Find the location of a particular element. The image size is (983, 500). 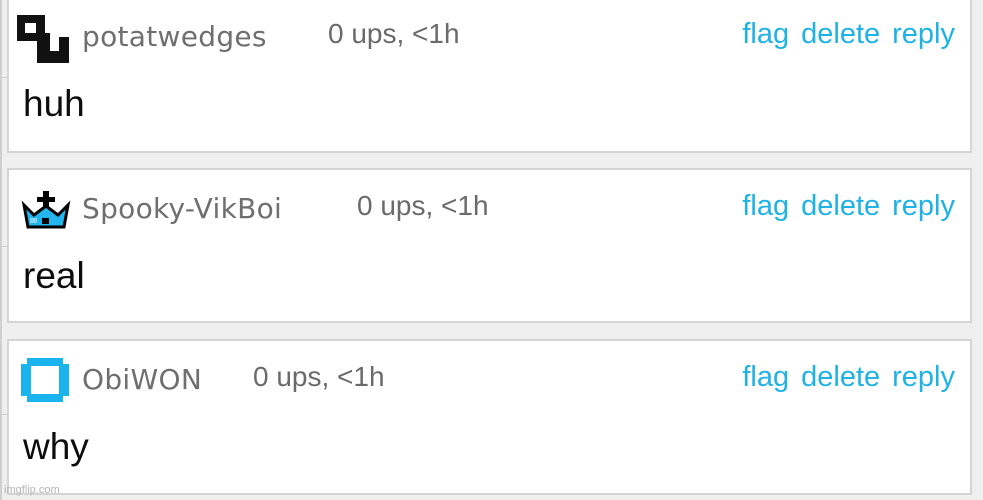

comment-author: Spooky-VikBoi is located at coordinates (182, 208).